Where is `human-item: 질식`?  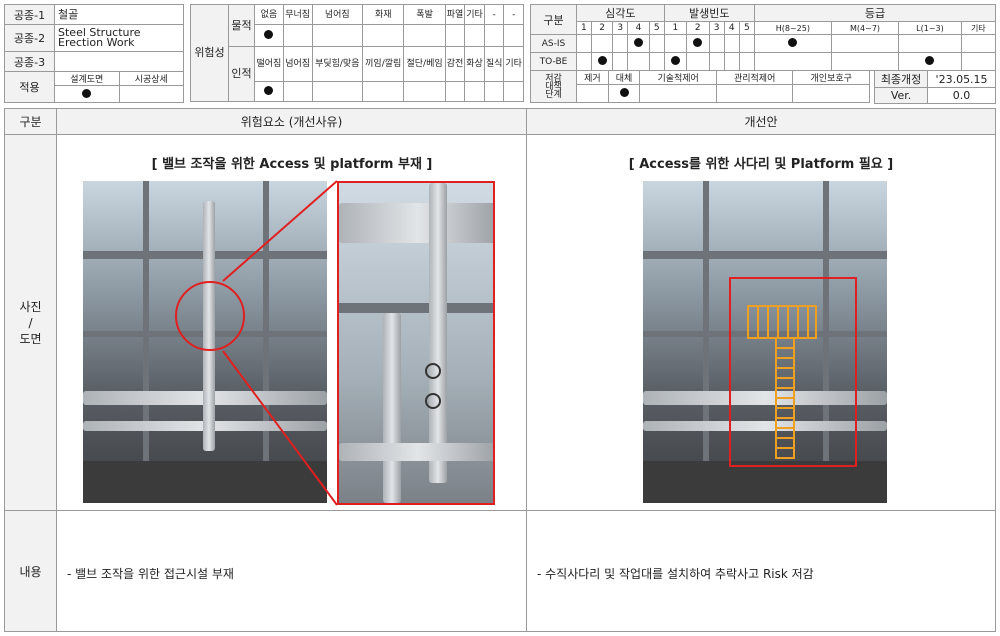
human-item: 질식 is located at coordinates (494, 64).